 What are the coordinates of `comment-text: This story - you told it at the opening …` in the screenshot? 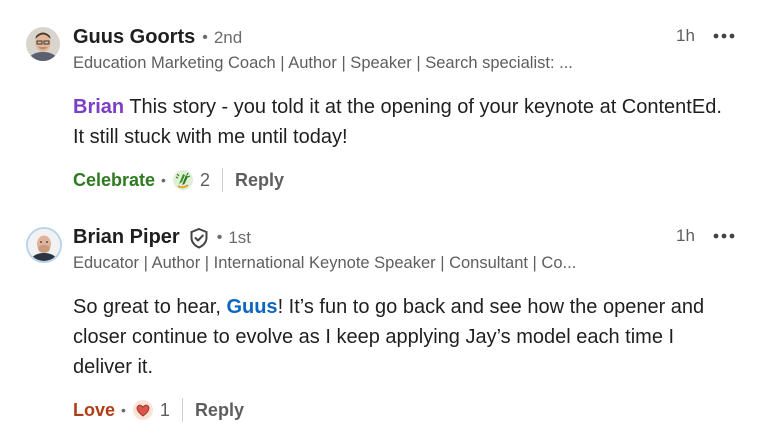 It's located at (397, 122).